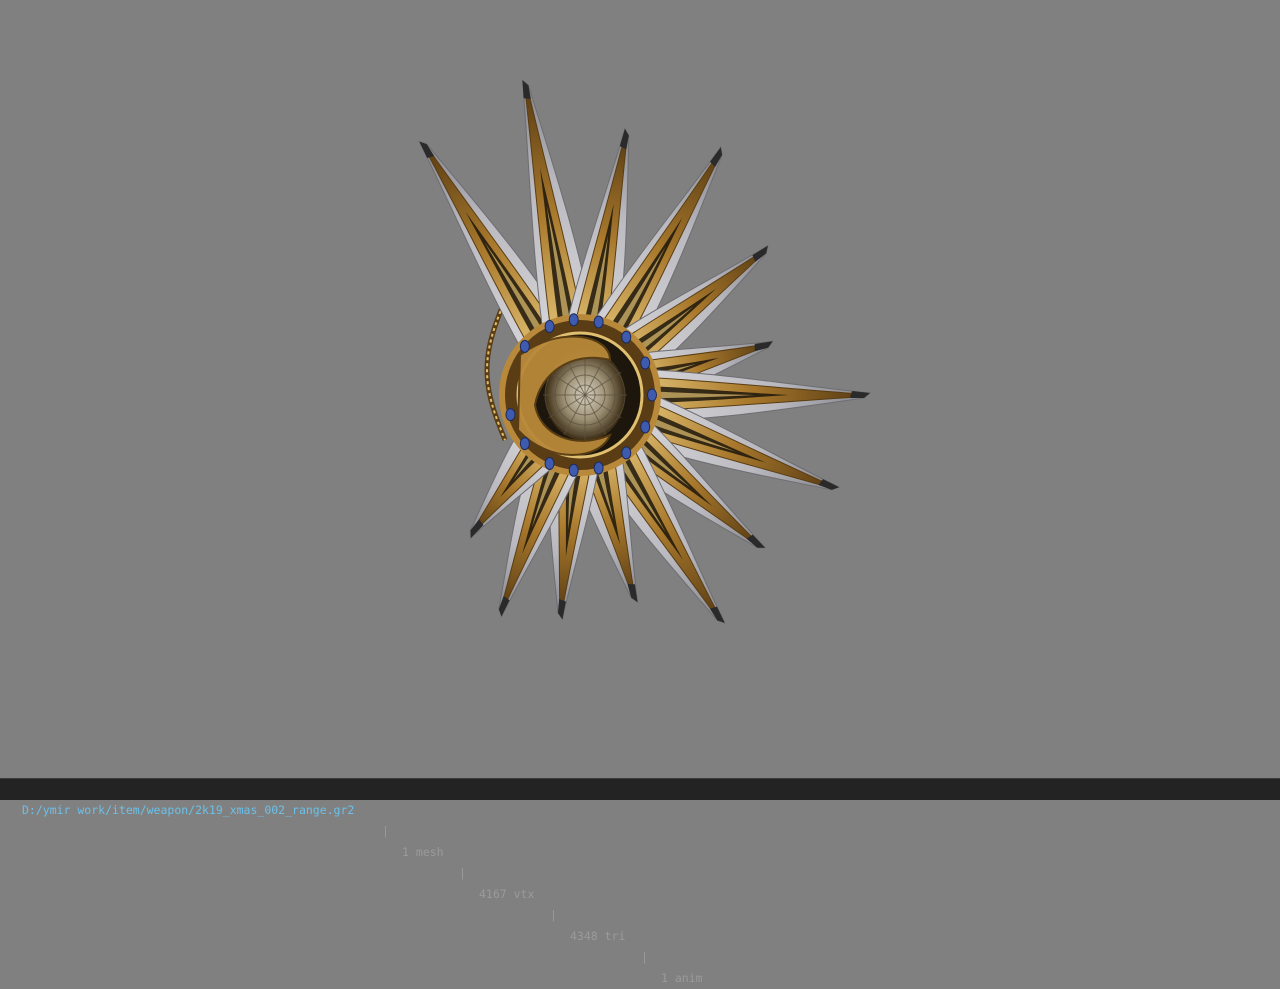 This screenshot has width=1280, height=989. What do you see at coordinates (423, 852) in the screenshot?
I see `mesh-count: 1 mesh` at bounding box center [423, 852].